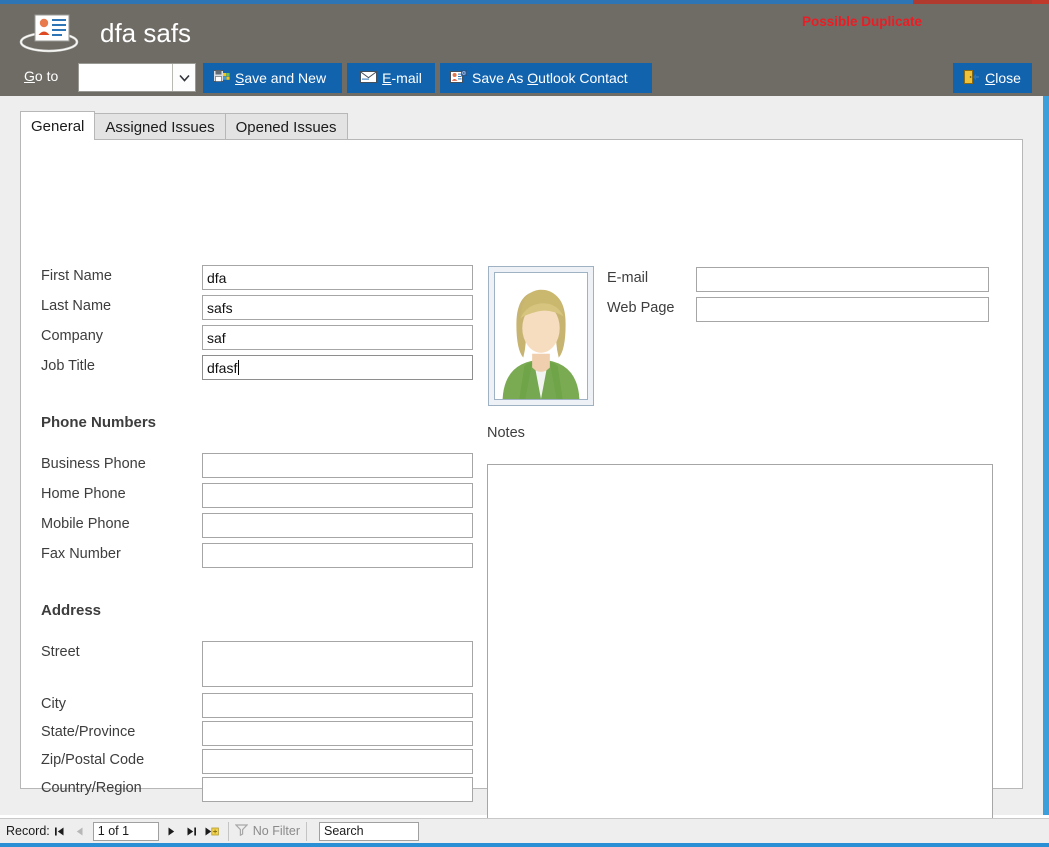 The image size is (1049, 847). Describe the element at coordinates (506, 433) in the screenshot. I see `notes-label: Notes` at that location.